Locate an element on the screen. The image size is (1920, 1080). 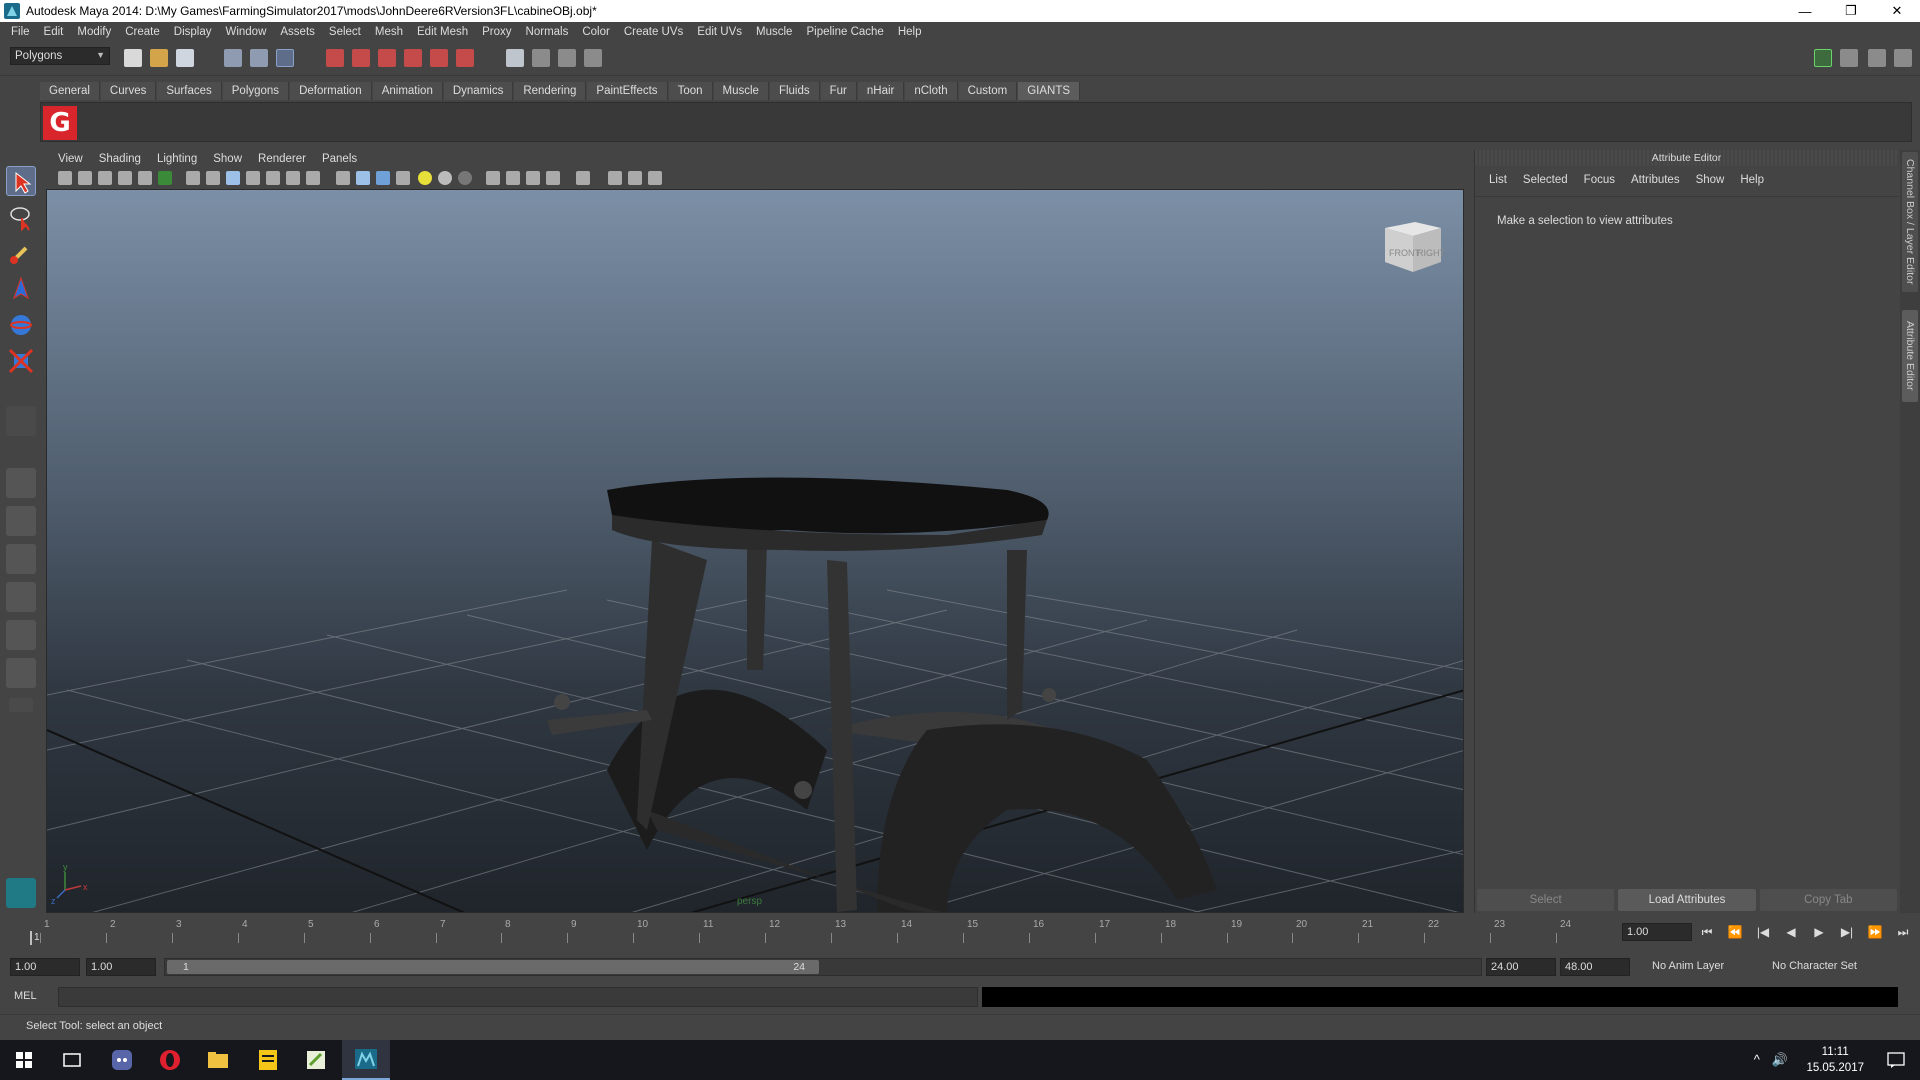
taskbar-clock: 11:11 15.05.2017 is located at coordinates (1835, 1060).